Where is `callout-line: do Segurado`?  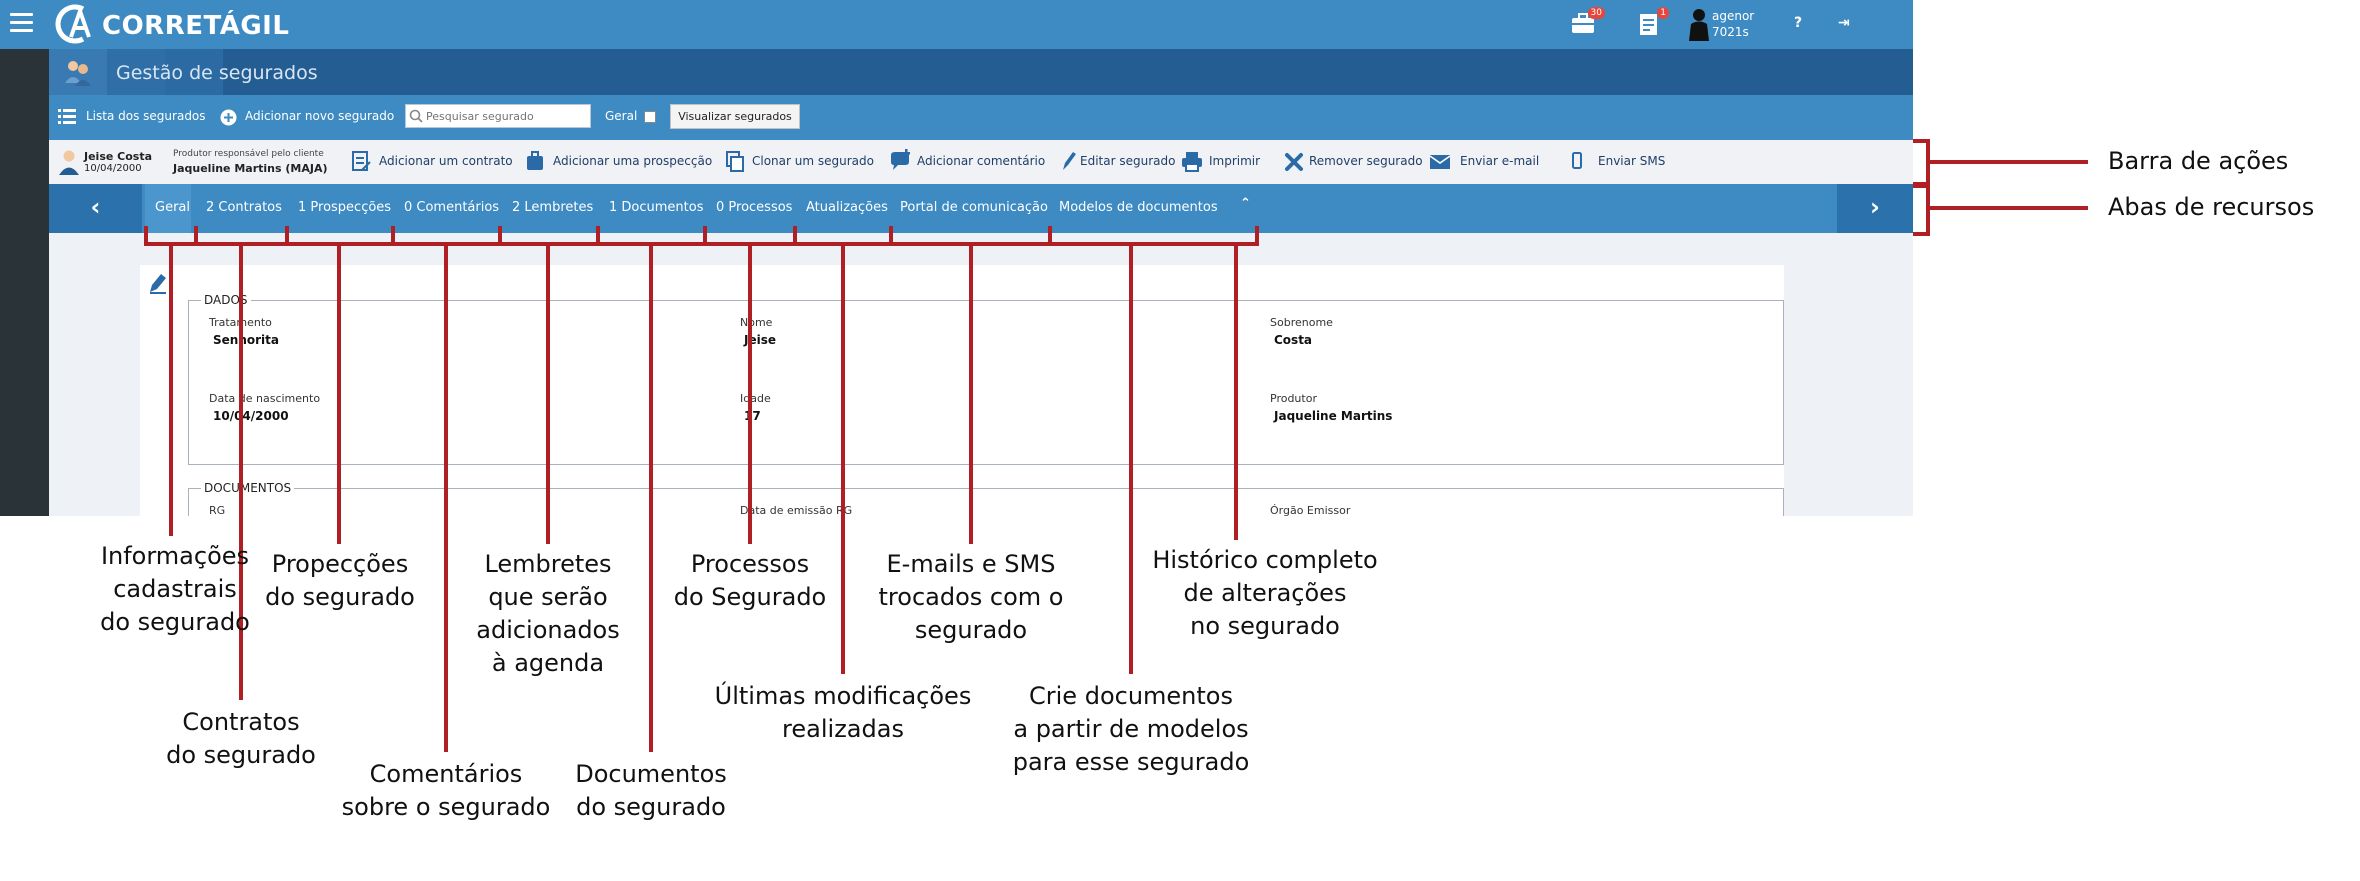 callout-line: do Segurado is located at coordinates (750, 597).